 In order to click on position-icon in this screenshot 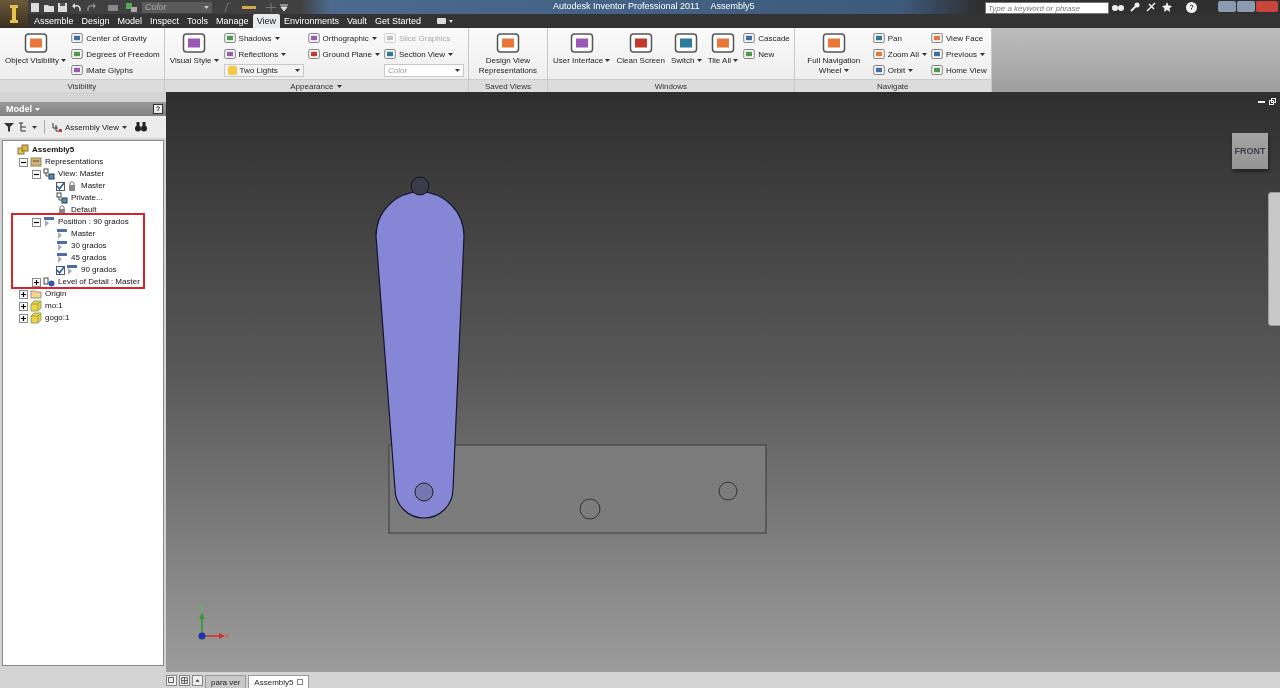, I will do `click(62, 258)`.